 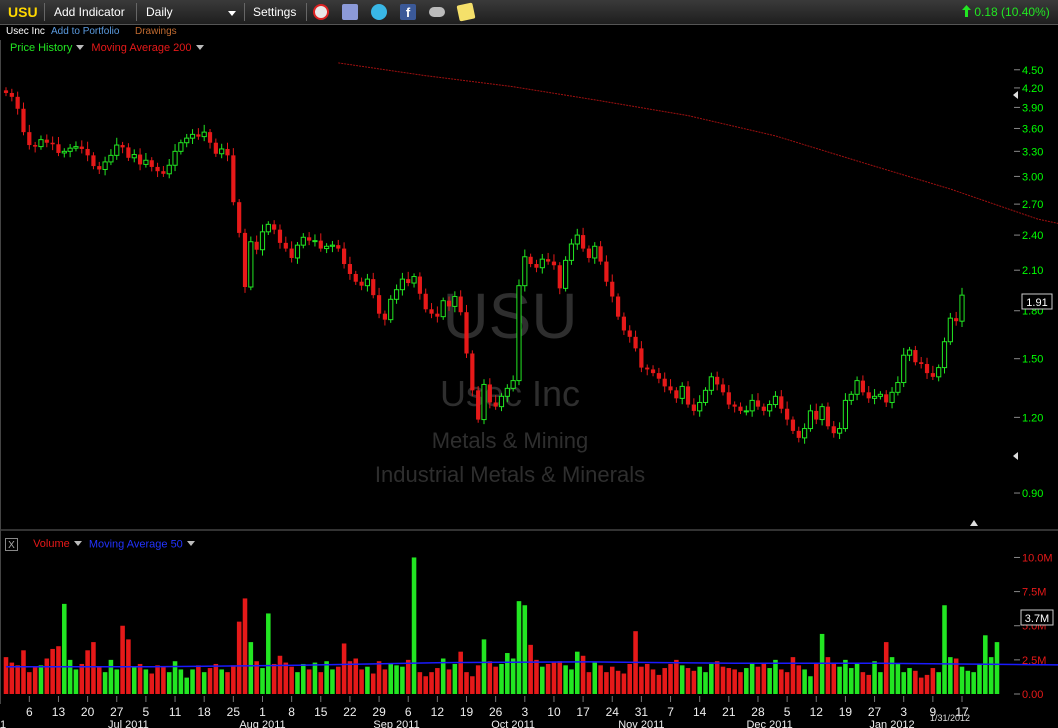 I want to click on date-axis-label: 25, so click(x=234, y=712).